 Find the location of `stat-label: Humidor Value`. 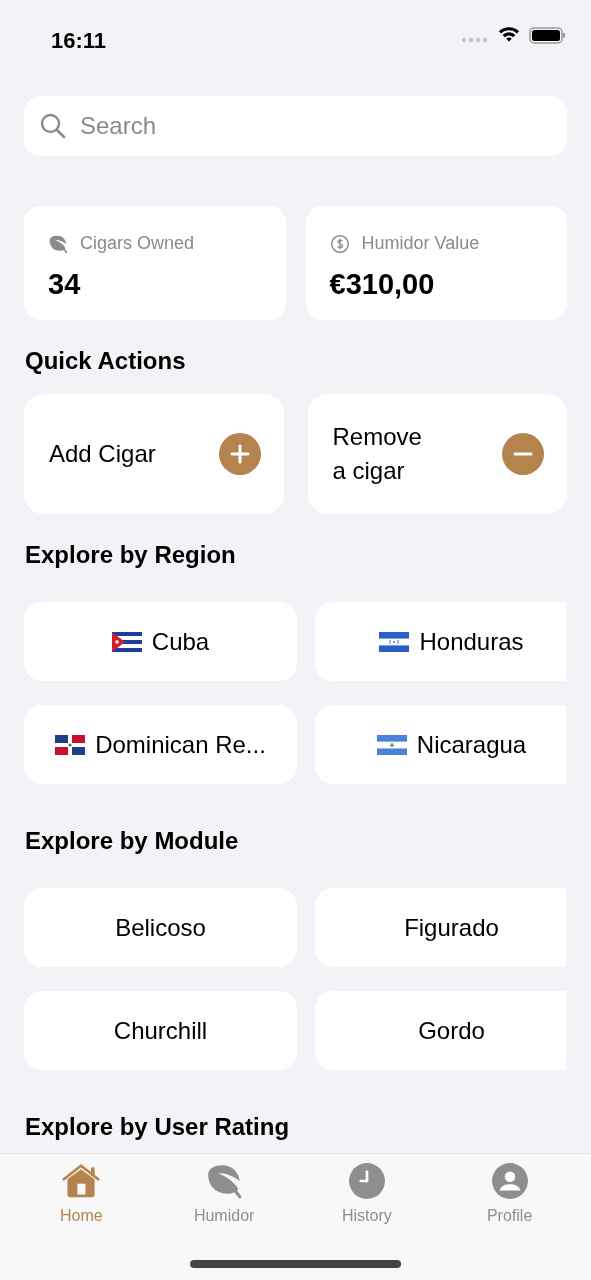

stat-label: Humidor Value is located at coordinates (420, 243).